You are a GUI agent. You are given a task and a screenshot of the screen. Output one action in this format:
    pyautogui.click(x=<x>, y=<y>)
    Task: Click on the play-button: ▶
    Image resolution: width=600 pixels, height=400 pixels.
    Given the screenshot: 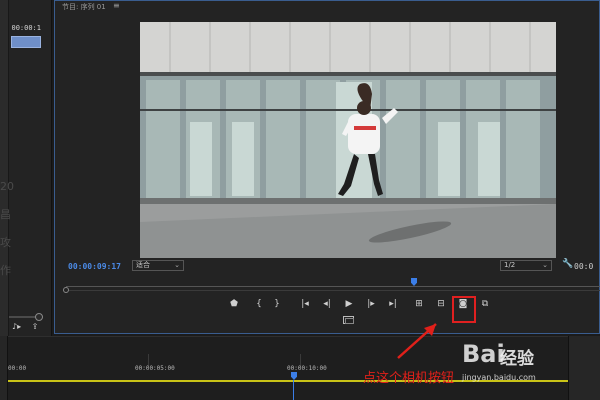 What is the action you would take?
    pyautogui.click(x=349, y=304)
    